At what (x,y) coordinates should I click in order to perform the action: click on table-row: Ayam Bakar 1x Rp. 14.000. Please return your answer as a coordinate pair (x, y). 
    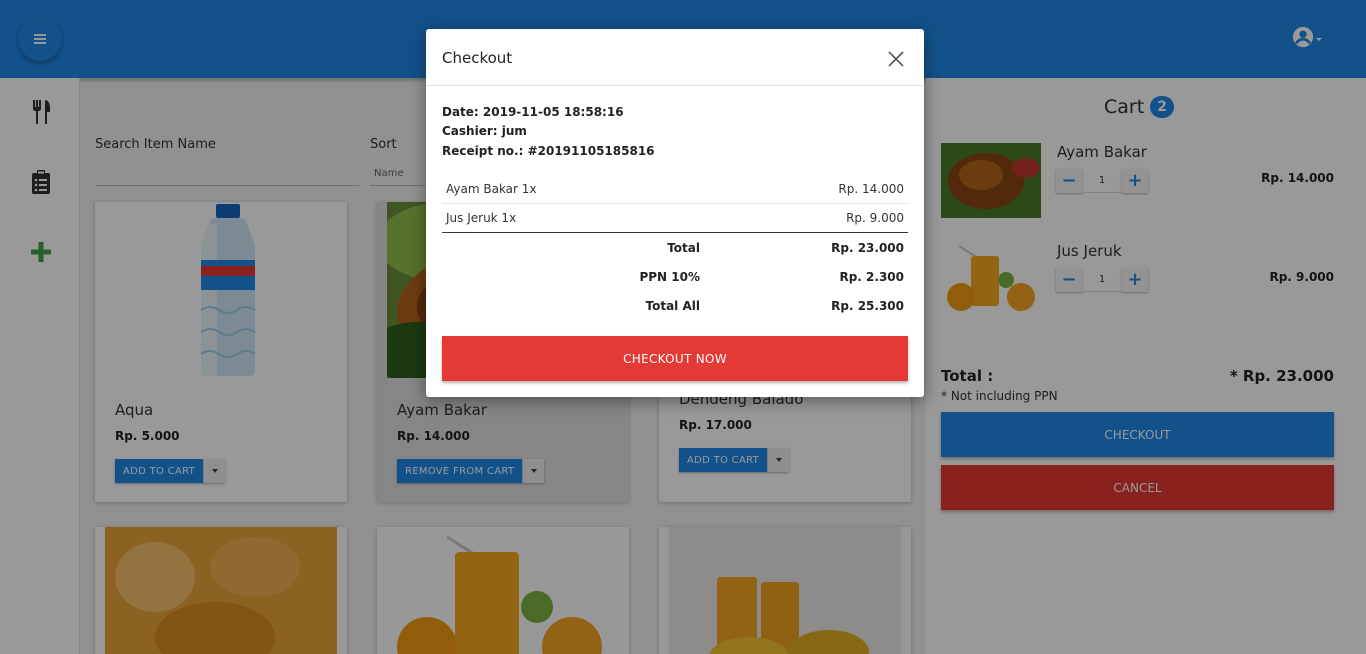
    Looking at the image, I should click on (675, 189).